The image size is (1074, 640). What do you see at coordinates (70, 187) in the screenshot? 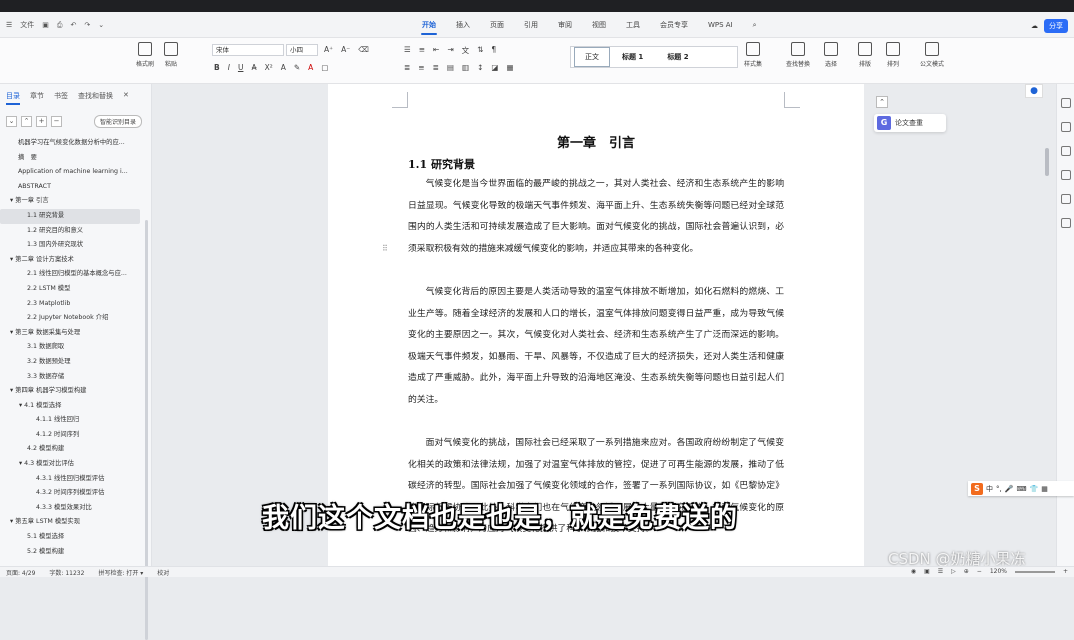
I see `toc-item: ABSTRACT` at bounding box center [70, 187].